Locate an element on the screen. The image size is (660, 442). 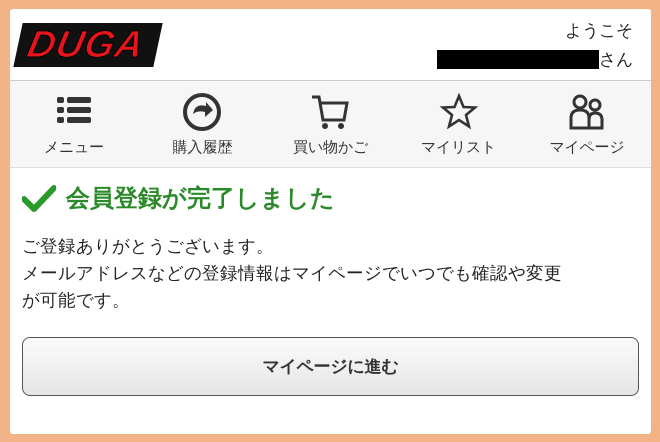
message-text: メールアドレスなどの登録情報はマイページでいつでも確認や変更が可能です。 is located at coordinates (292, 288).